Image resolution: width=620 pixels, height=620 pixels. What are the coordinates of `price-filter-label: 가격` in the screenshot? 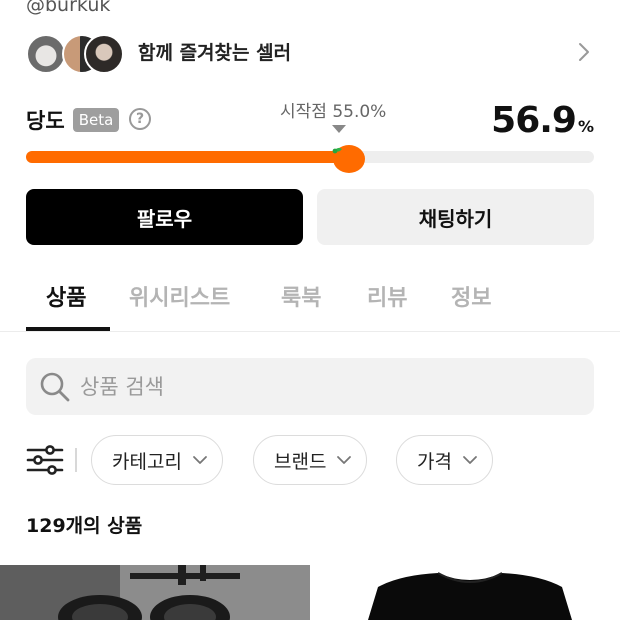 It's located at (434, 461).